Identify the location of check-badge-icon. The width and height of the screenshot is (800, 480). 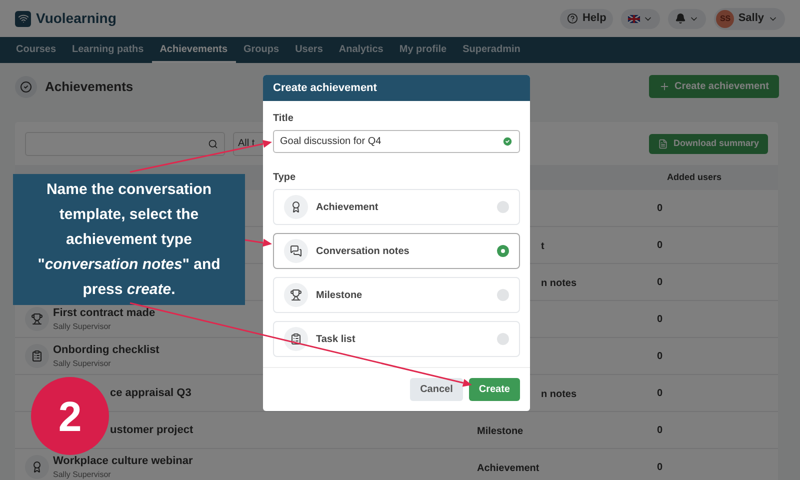
(26, 87).